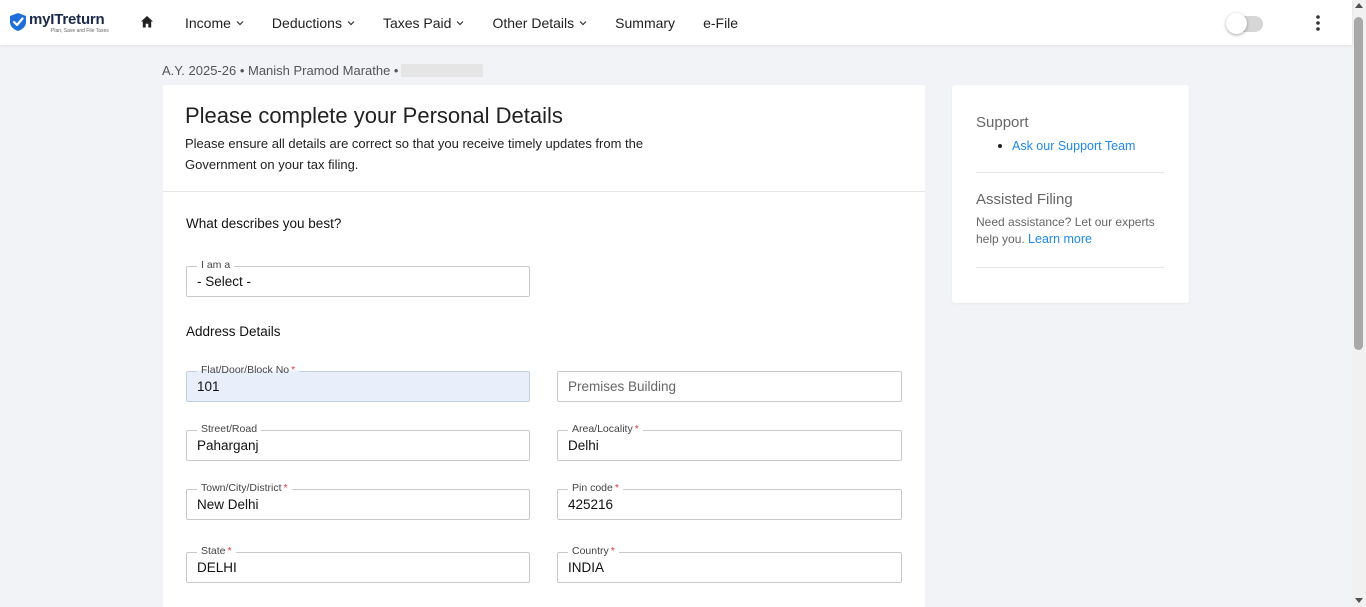 The height and width of the screenshot is (607, 1366). What do you see at coordinates (1359, 5) in the screenshot?
I see `scroll-up-arrow-icon` at bounding box center [1359, 5].